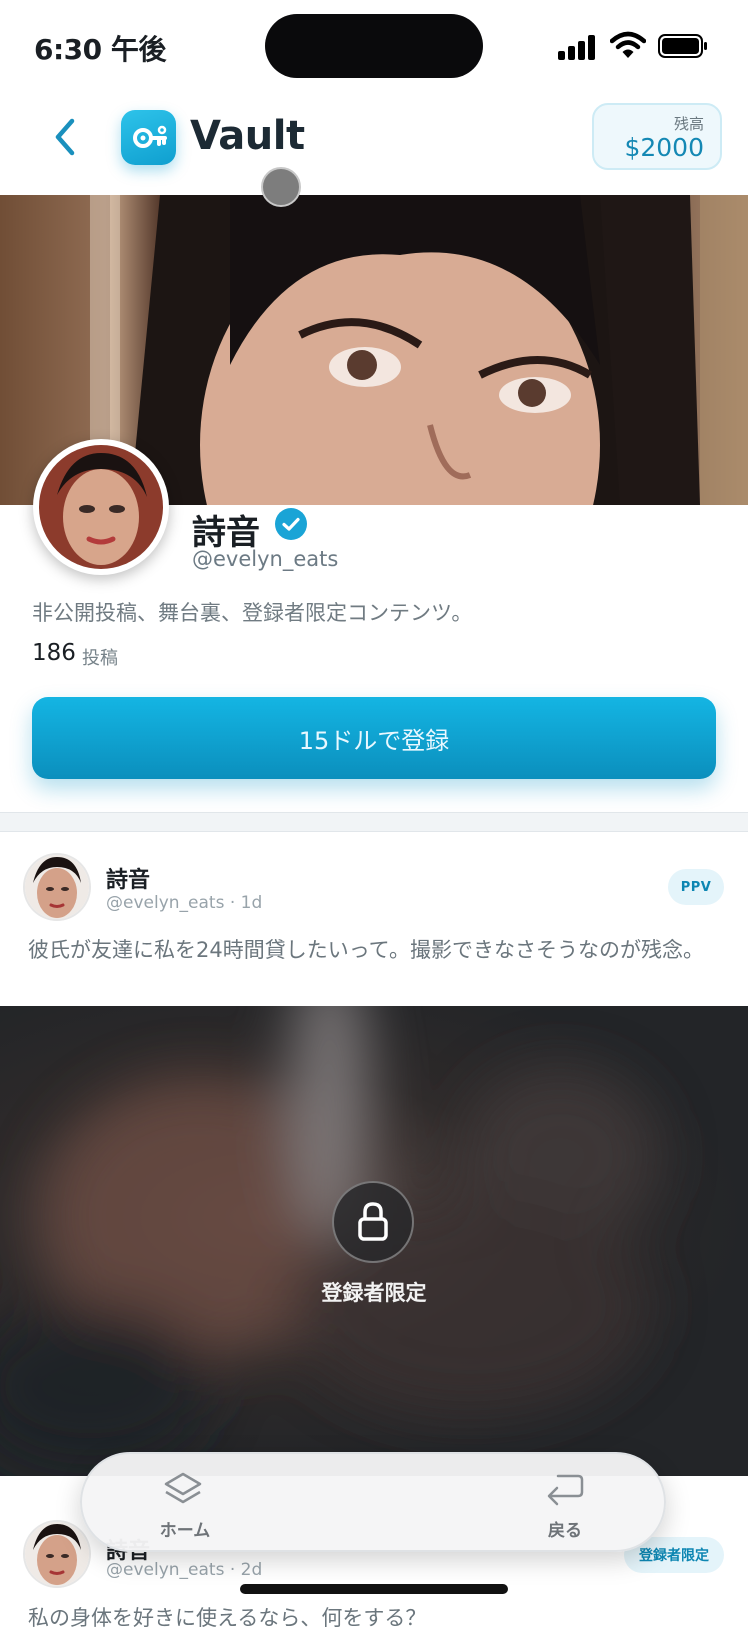 Image resolution: width=748 pixels, height=1632 pixels. Describe the element at coordinates (54, 653) in the screenshot. I see `post-count: 186` at that location.